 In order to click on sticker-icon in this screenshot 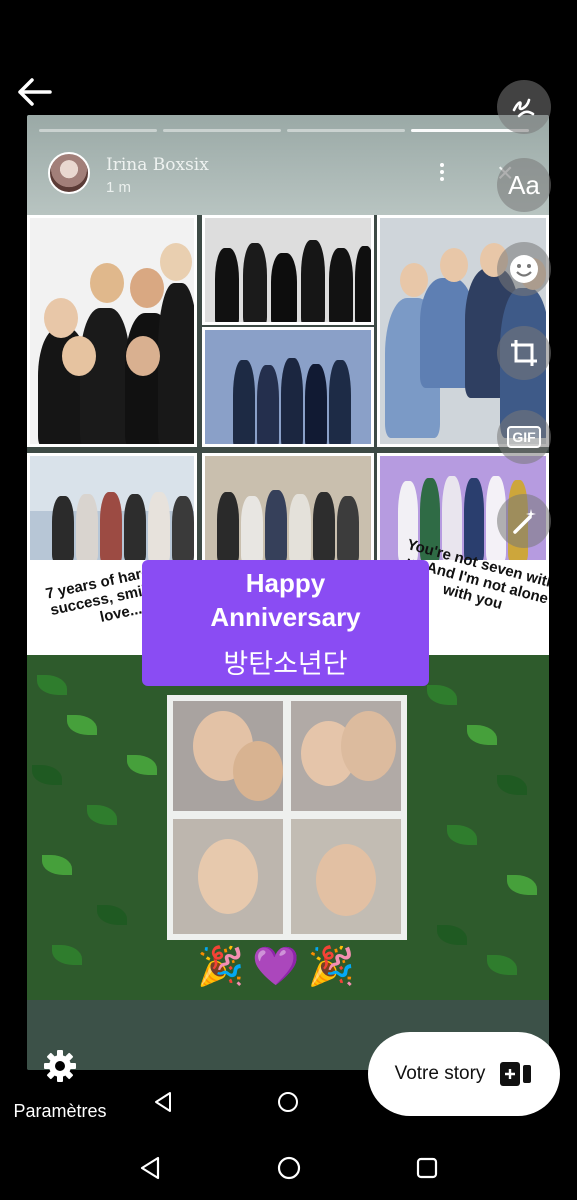, I will do `click(524, 269)`.